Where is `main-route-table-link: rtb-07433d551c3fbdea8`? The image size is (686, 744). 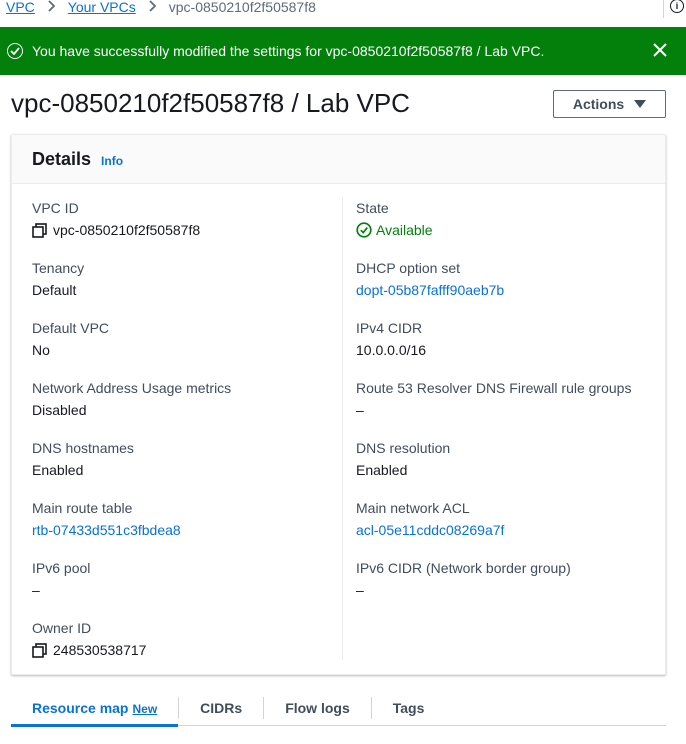 main-route-table-link: rtb-07433d551c3fbdea8 is located at coordinates (106, 530).